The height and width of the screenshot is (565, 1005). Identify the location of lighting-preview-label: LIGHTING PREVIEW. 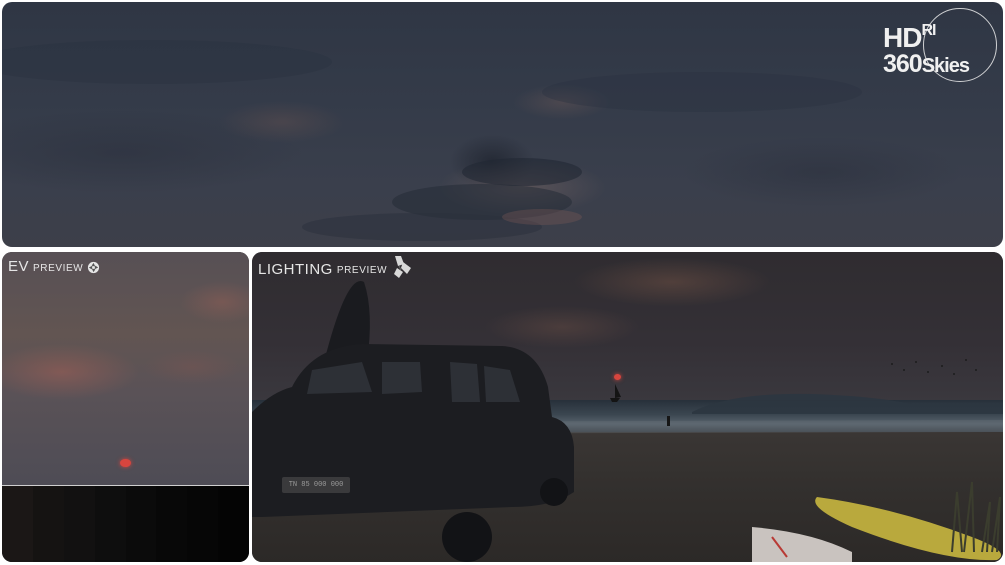
(336, 268).